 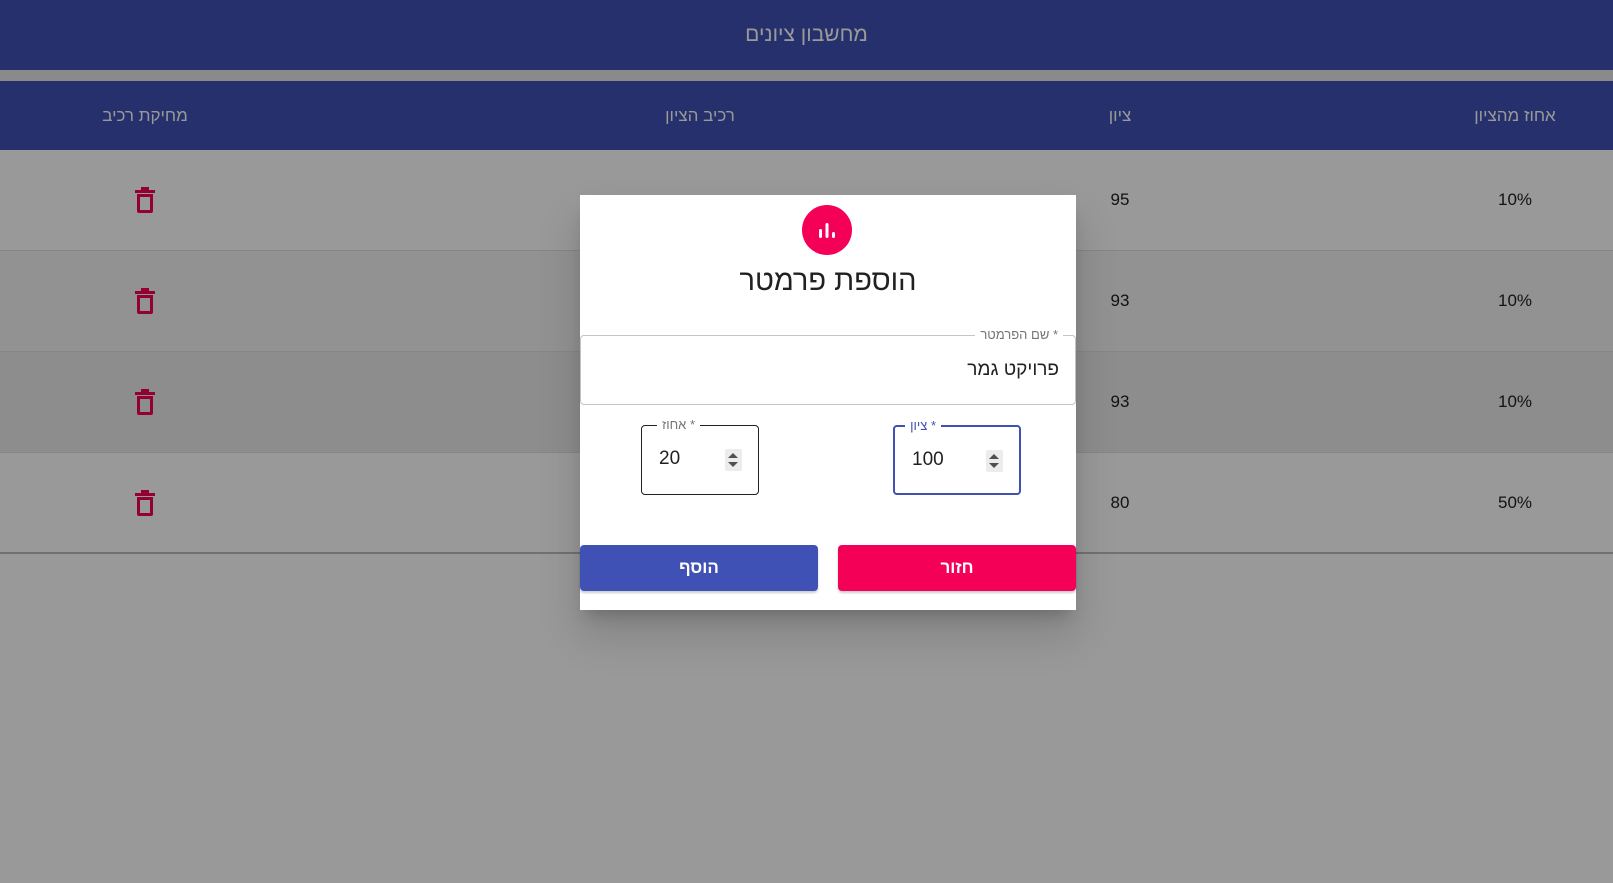 What do you see at coordinates (957, 456) in the screenshot?
I see `grade-field: ציון * 100` at bounding box center [957, 456].